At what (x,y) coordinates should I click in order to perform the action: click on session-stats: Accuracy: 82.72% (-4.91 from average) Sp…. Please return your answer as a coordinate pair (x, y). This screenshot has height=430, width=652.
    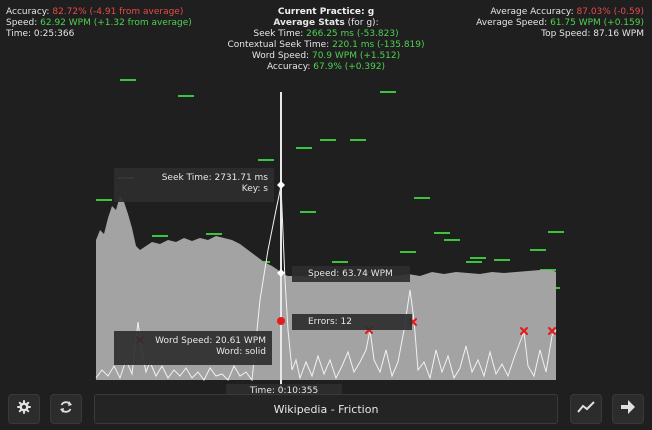
    Looking at the image, I should click on (99, 23).